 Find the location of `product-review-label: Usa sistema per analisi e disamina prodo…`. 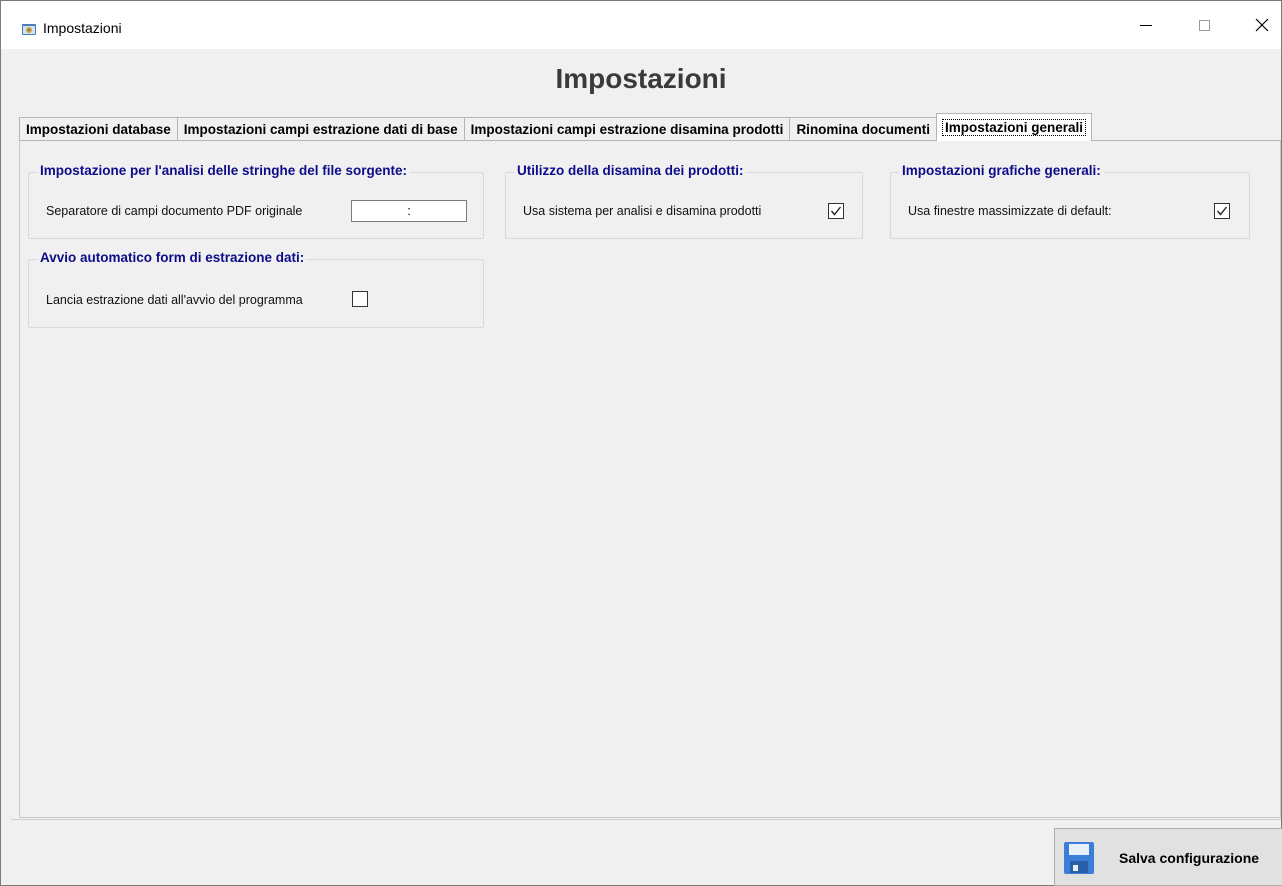

product-review-label: Usa sistema per analisi e disamina prodo… is located at coordinates (642, 211).